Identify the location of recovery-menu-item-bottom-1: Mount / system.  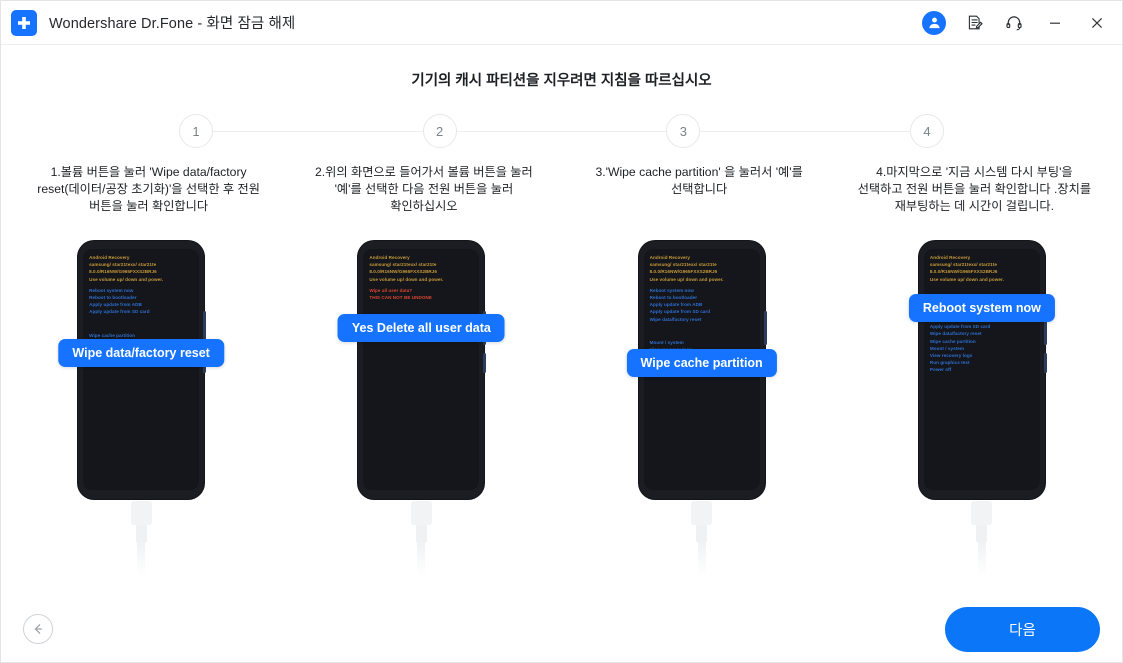
(702, 342).